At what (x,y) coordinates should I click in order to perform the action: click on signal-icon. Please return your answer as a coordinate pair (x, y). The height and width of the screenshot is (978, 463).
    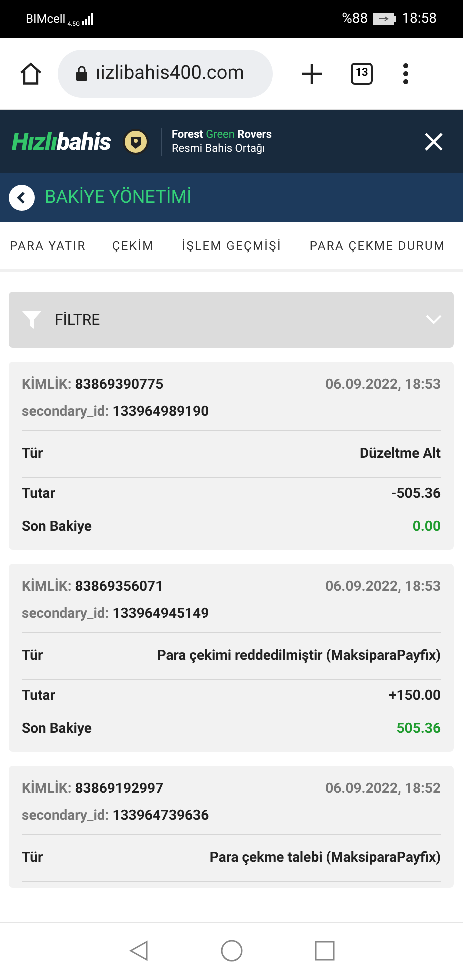
    Looking at the image, I should click on (88, 19).